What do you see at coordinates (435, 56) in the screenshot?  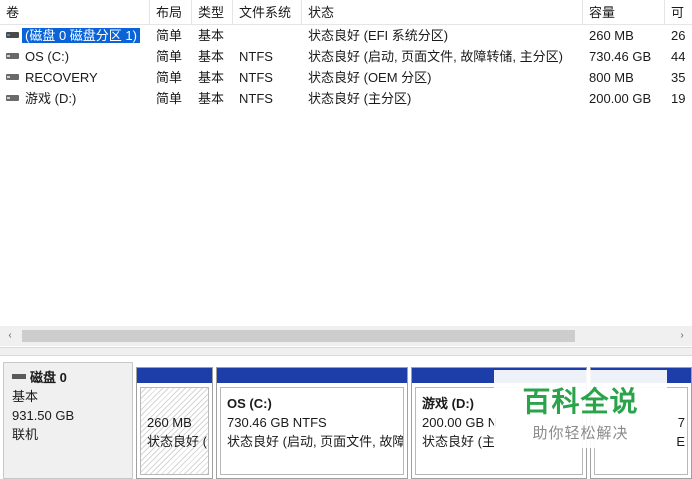 I see `volume-status: 状态良好 (启动, 页面文件, 故障转储, 主分区)` at bounding box center [435, 56].